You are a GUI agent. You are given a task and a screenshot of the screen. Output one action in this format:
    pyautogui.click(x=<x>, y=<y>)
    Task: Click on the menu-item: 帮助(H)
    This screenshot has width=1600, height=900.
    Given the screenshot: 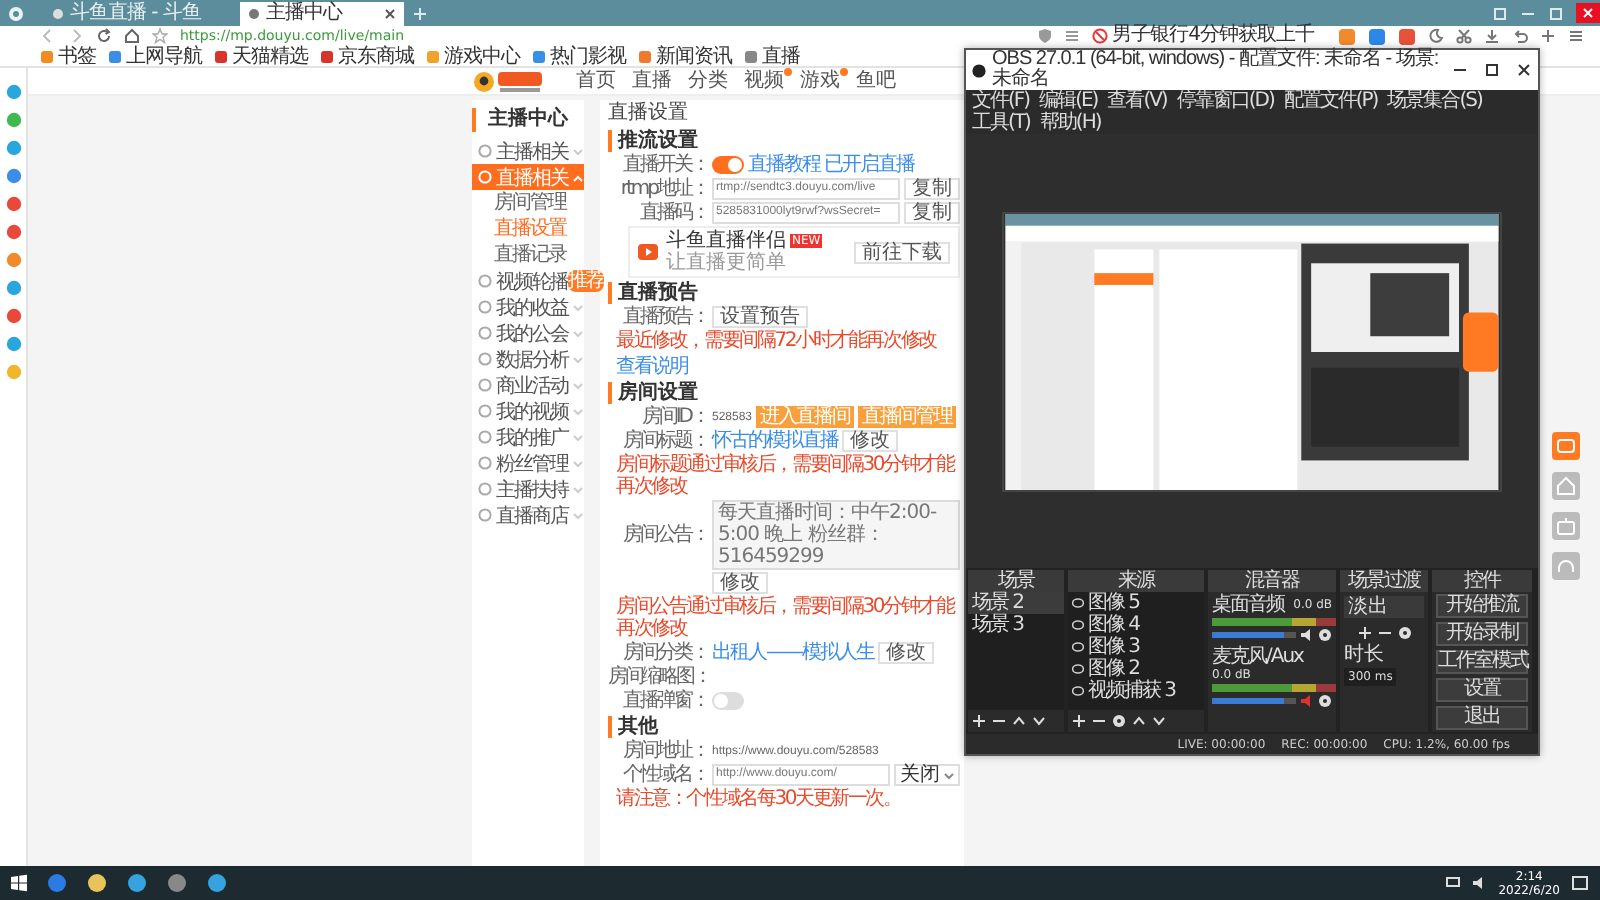 What is the action you would take?
    pyautogui.click(x=1070, y=123)
    